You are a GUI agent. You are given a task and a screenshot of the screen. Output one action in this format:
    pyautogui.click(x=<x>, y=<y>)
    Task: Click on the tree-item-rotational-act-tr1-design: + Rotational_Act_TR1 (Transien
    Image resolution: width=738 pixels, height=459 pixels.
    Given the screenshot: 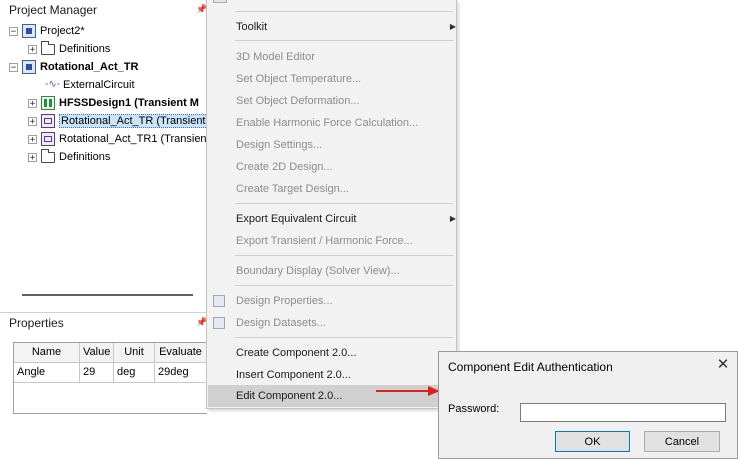 What is the action you would take?
    pyautogui.click(x=117, y=139)
    